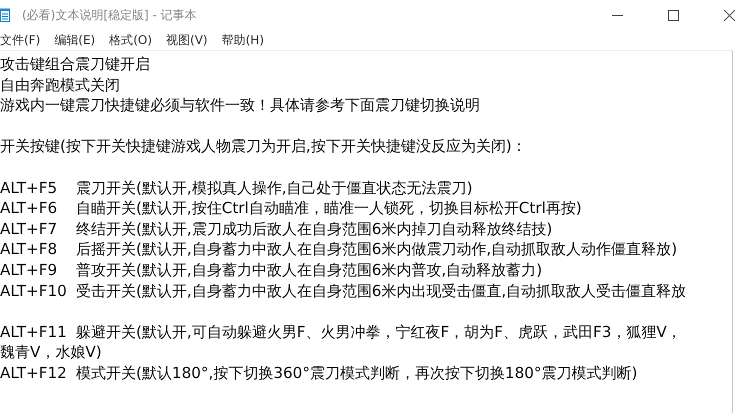  Describe the element at coordinates (243, 40) in the screenshot. I see `menu-item: 帮助(H)` at that location.